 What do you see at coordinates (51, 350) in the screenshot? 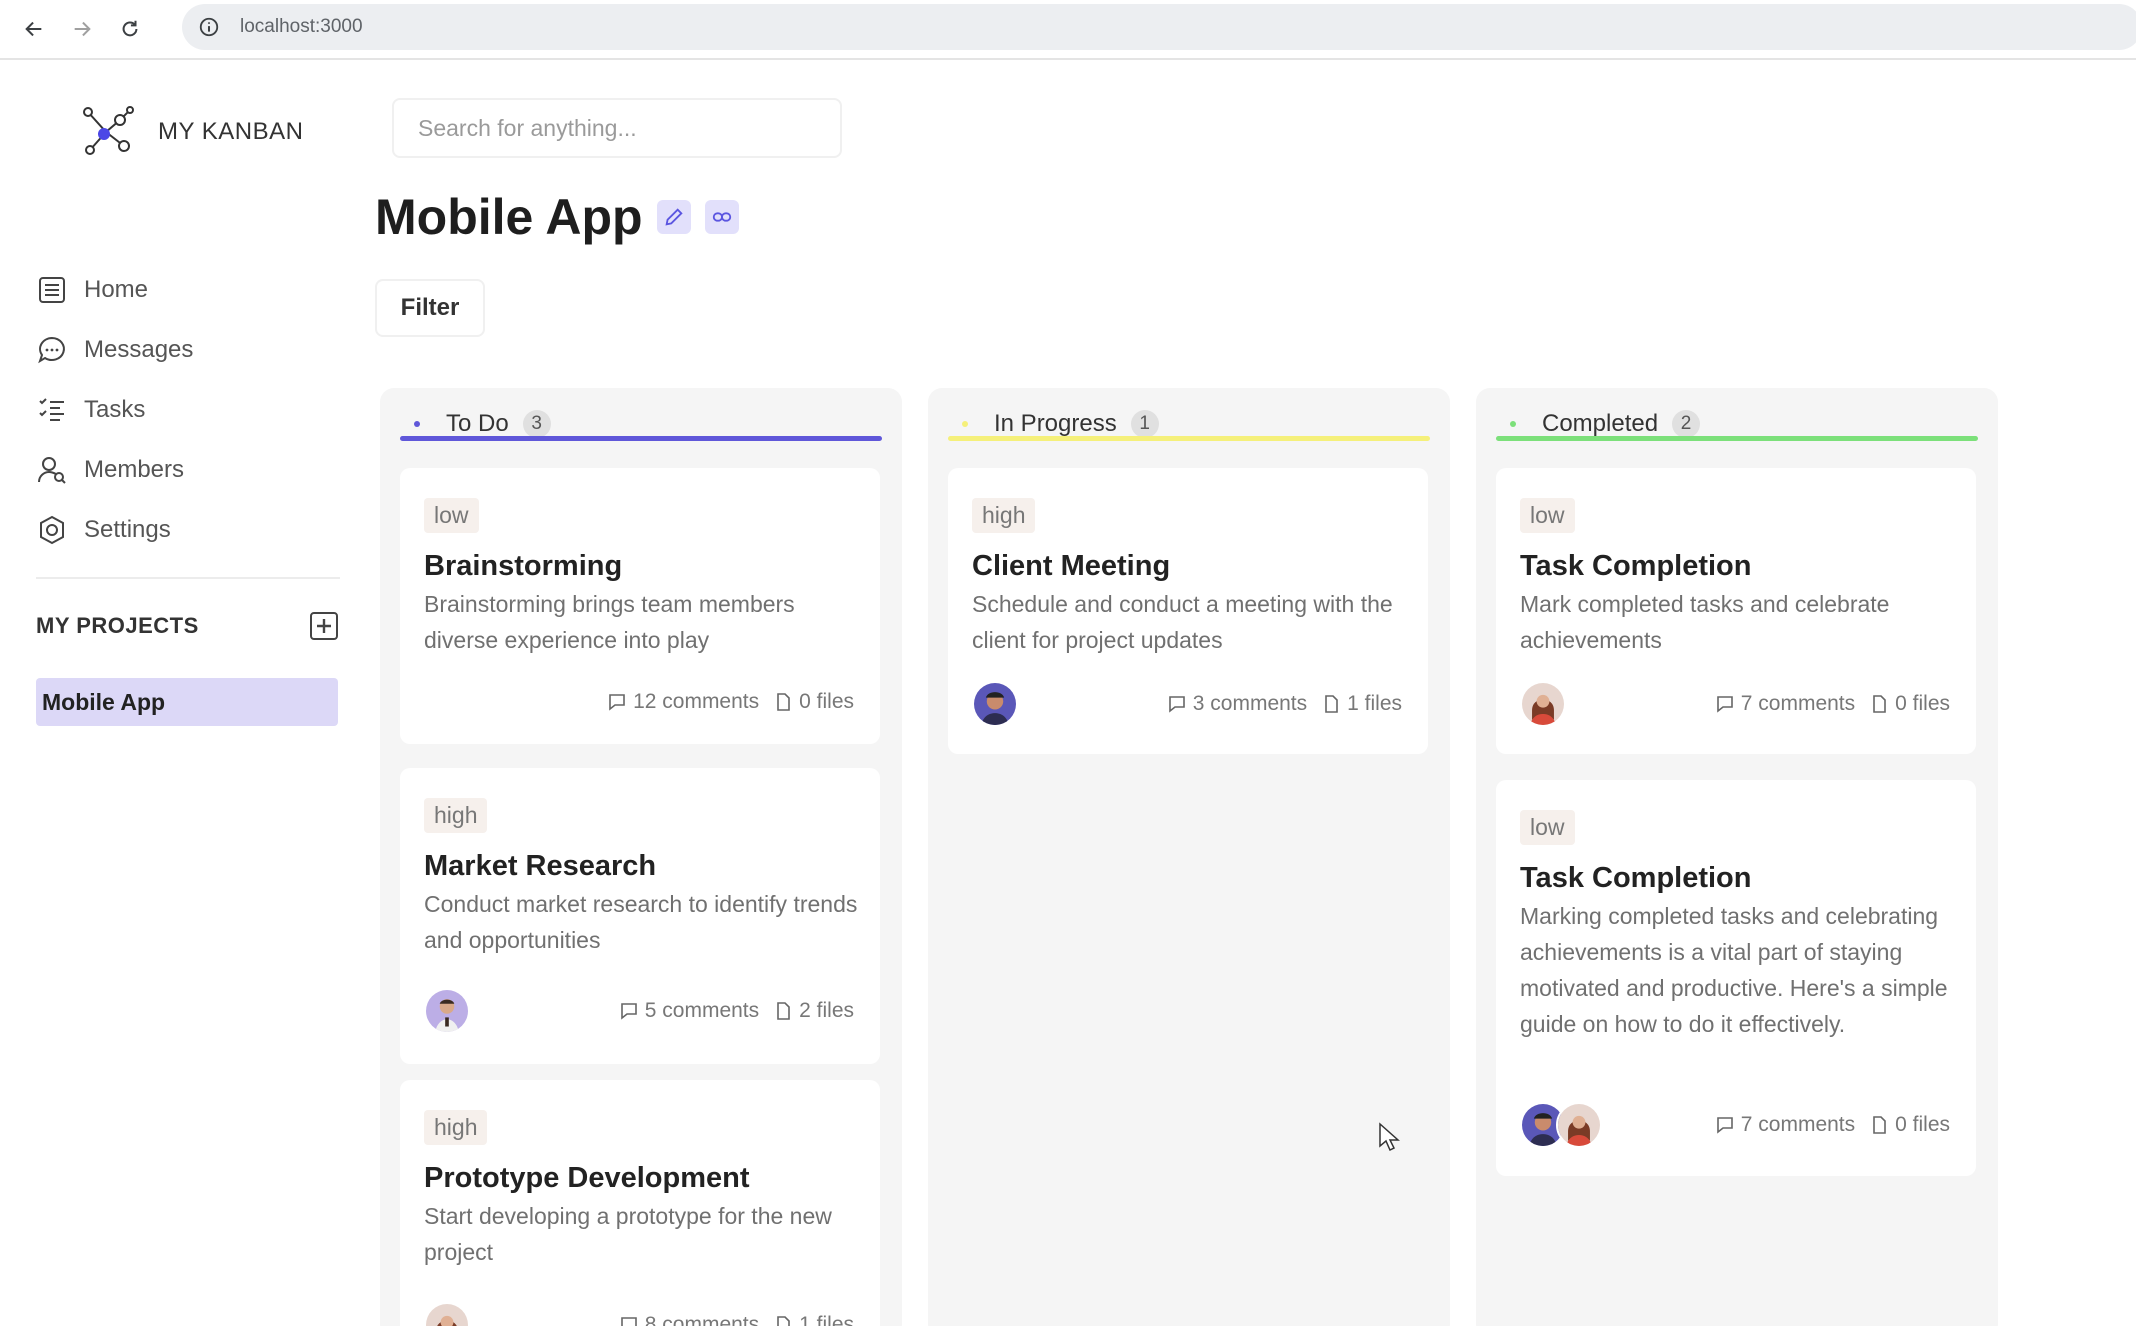
I see `messages-icon` at bounding box center [51, 350].